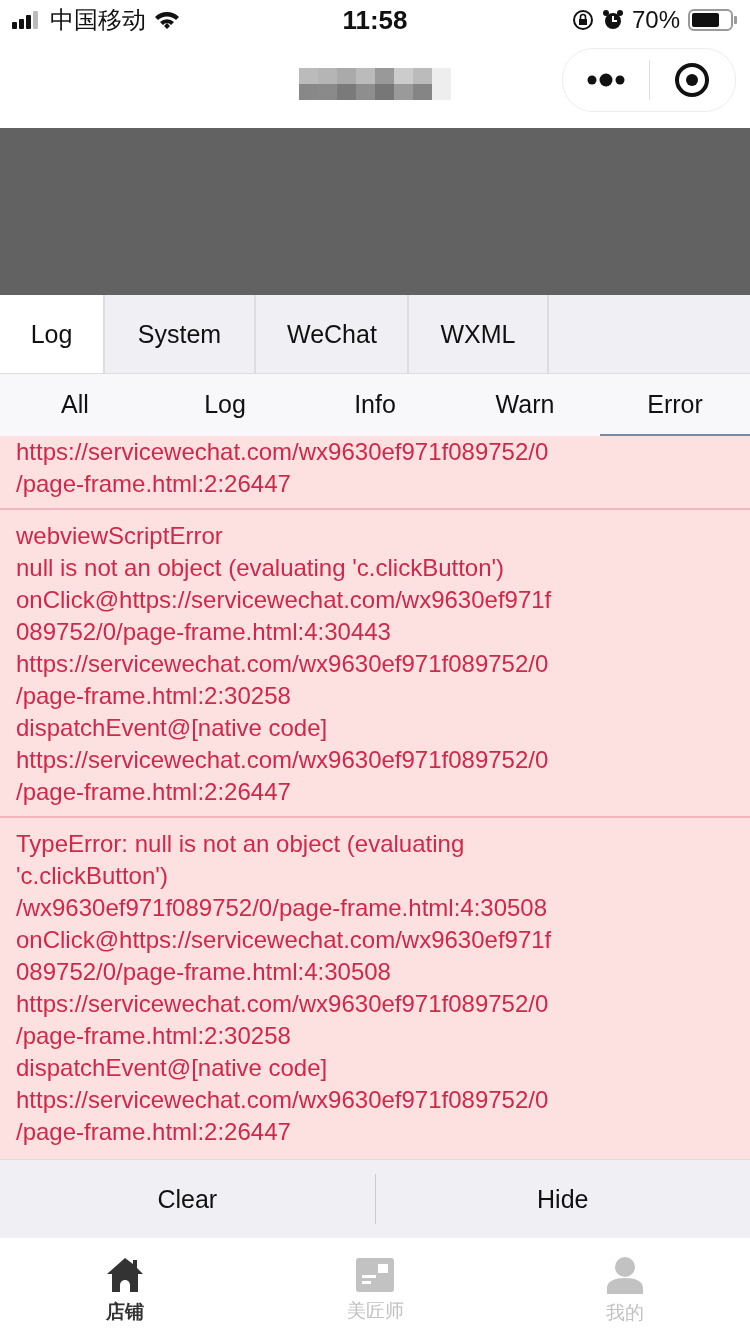 The width and height of the screenshot is (750, 1334). I want to click on log-line: null is not an object (evaluating 'c.clickButton'), so click(261, 568).